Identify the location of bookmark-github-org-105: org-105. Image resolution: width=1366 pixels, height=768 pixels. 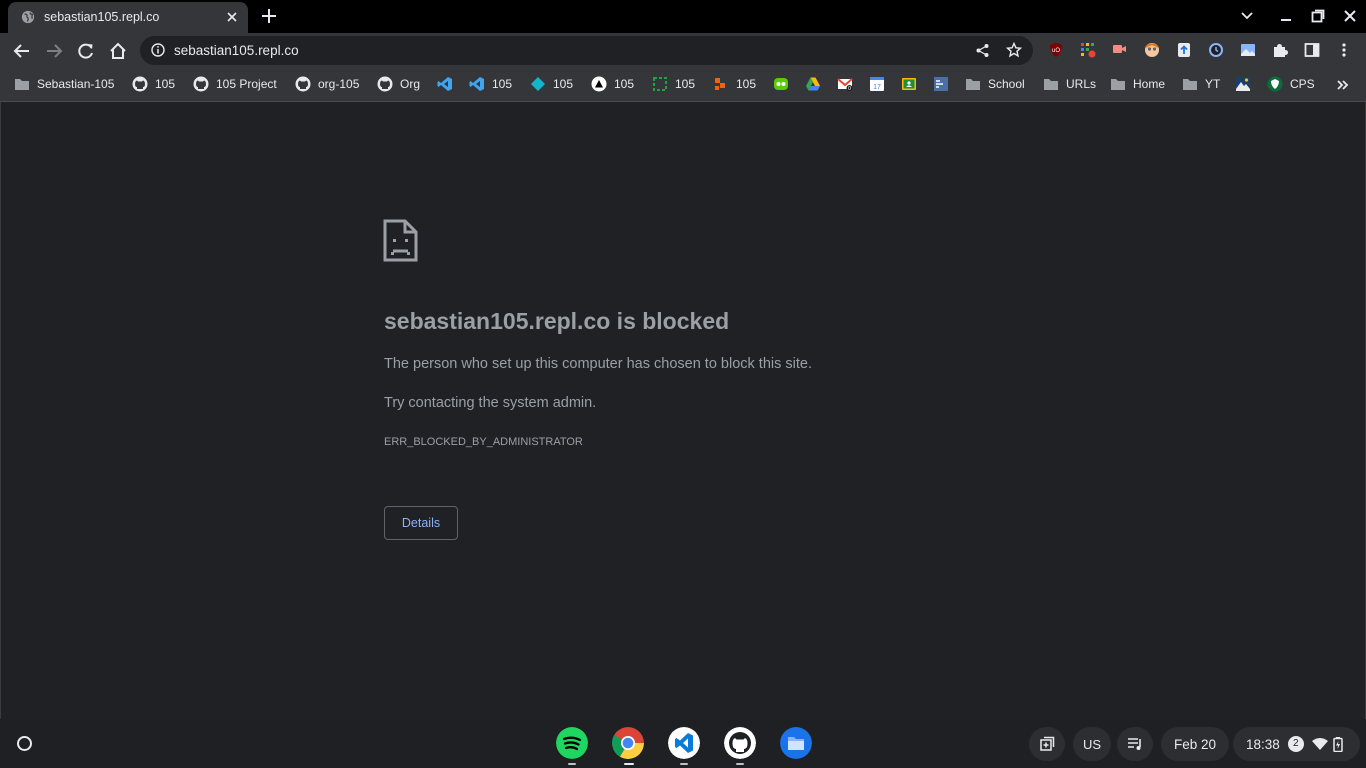
(327, 84).